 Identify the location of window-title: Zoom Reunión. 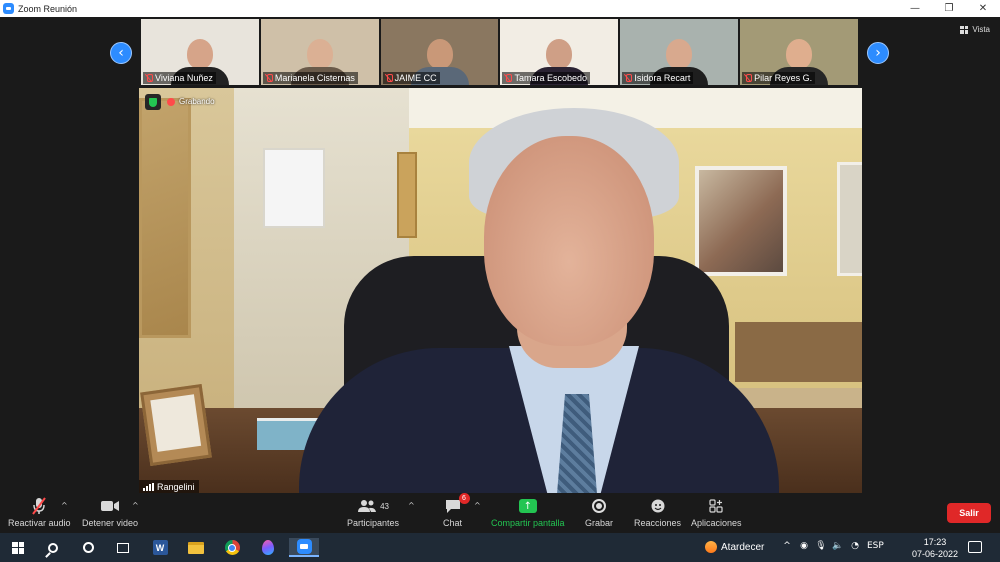
(48, 8).